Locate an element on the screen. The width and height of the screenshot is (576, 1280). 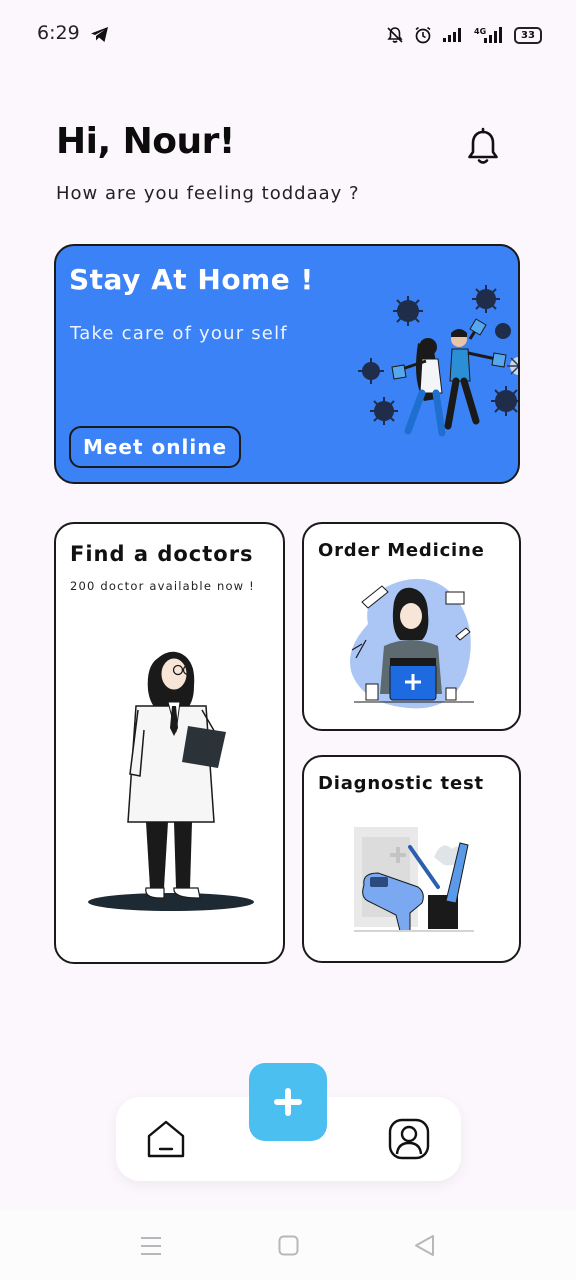
square-icon is located at coordinates (288, 1245).